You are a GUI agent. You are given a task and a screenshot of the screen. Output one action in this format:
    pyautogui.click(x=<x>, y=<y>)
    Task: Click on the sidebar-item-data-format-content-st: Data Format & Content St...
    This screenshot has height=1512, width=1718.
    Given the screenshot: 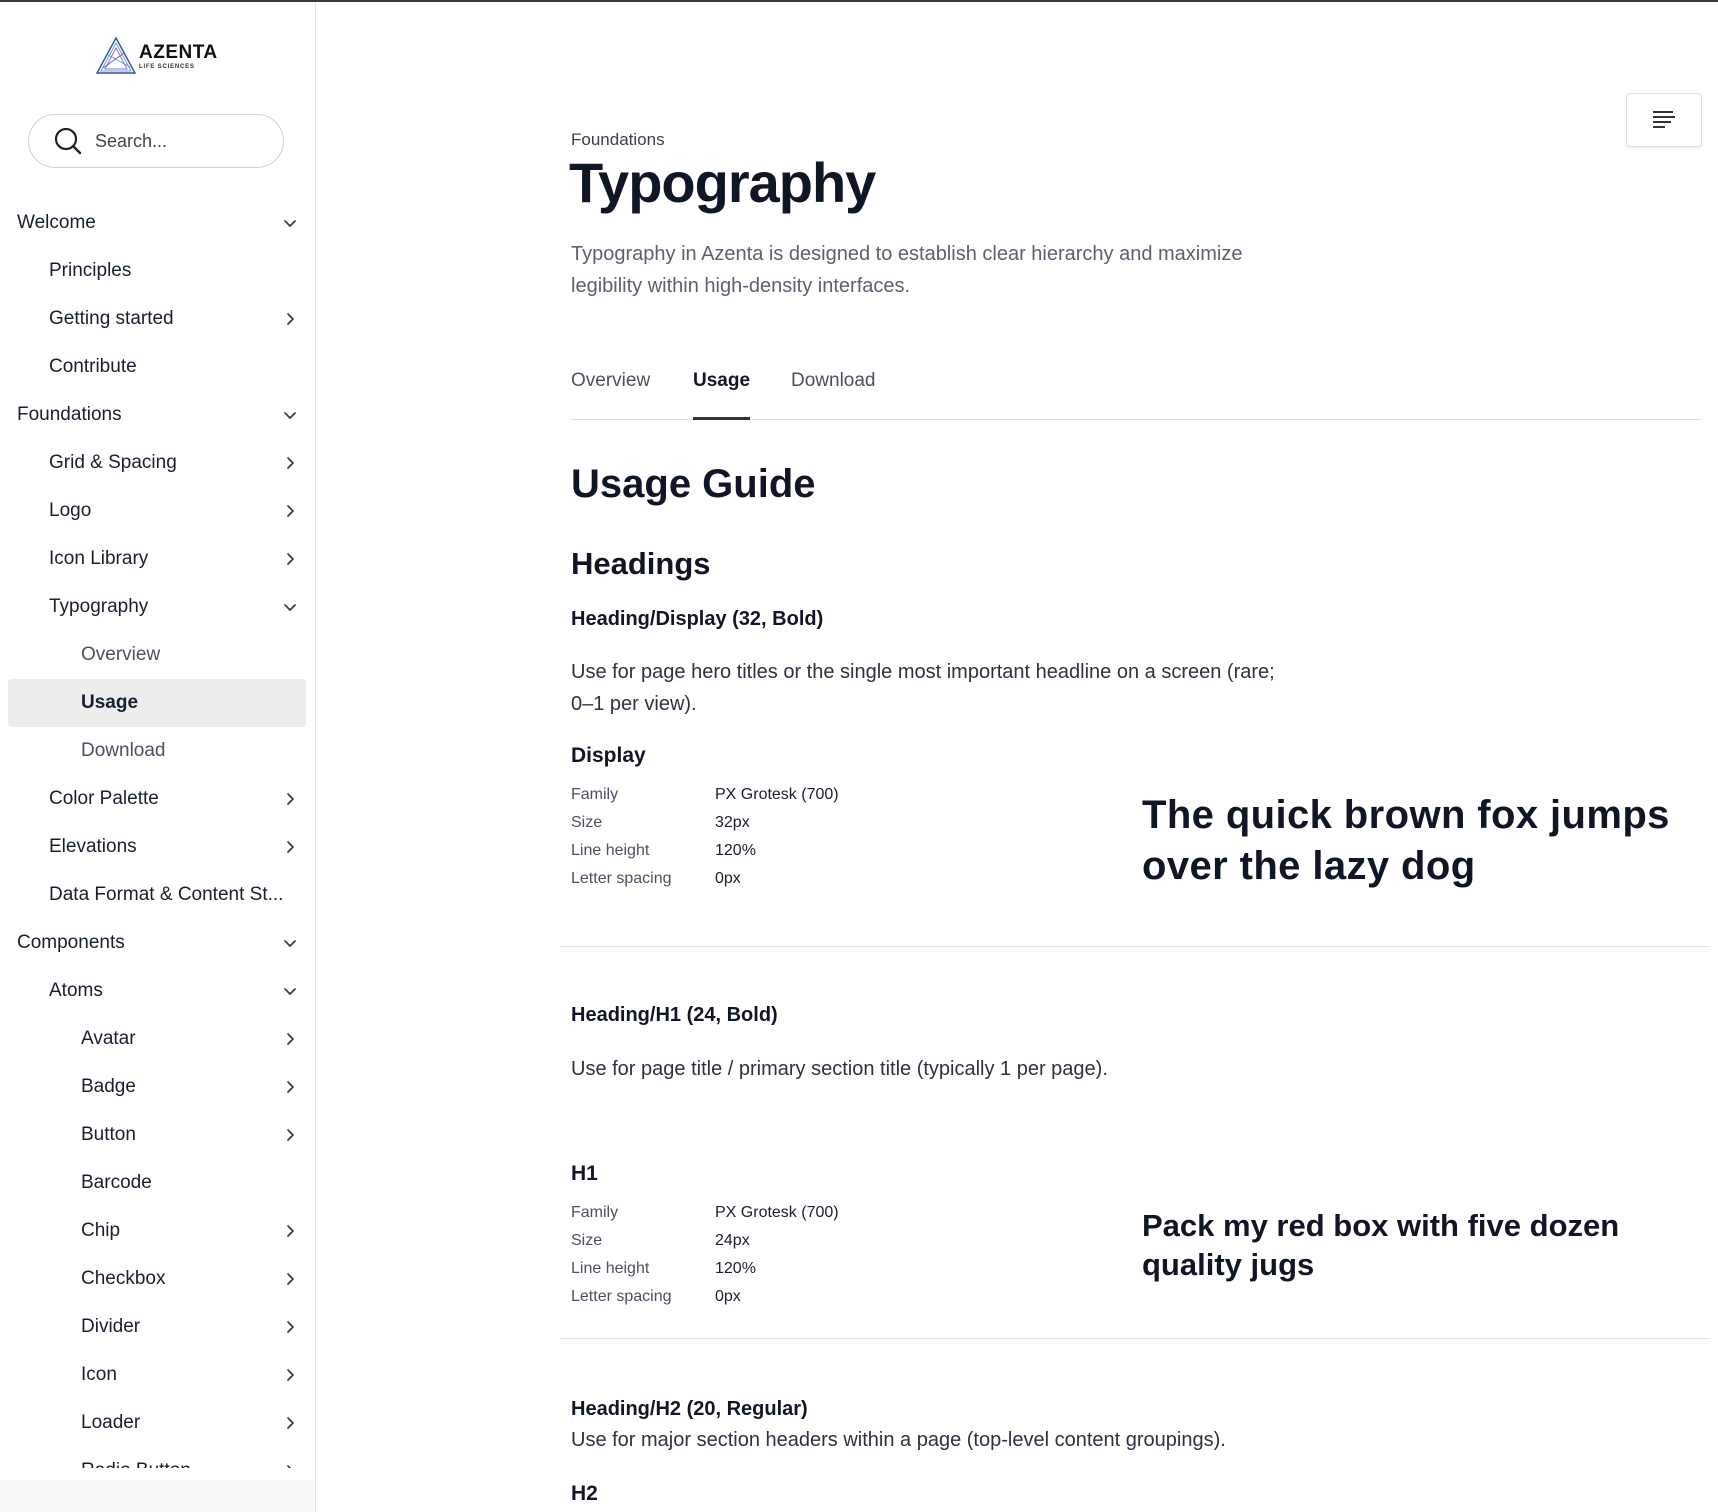 What is the action you would take?
    pyautogui.click(x=173, y=895)
    